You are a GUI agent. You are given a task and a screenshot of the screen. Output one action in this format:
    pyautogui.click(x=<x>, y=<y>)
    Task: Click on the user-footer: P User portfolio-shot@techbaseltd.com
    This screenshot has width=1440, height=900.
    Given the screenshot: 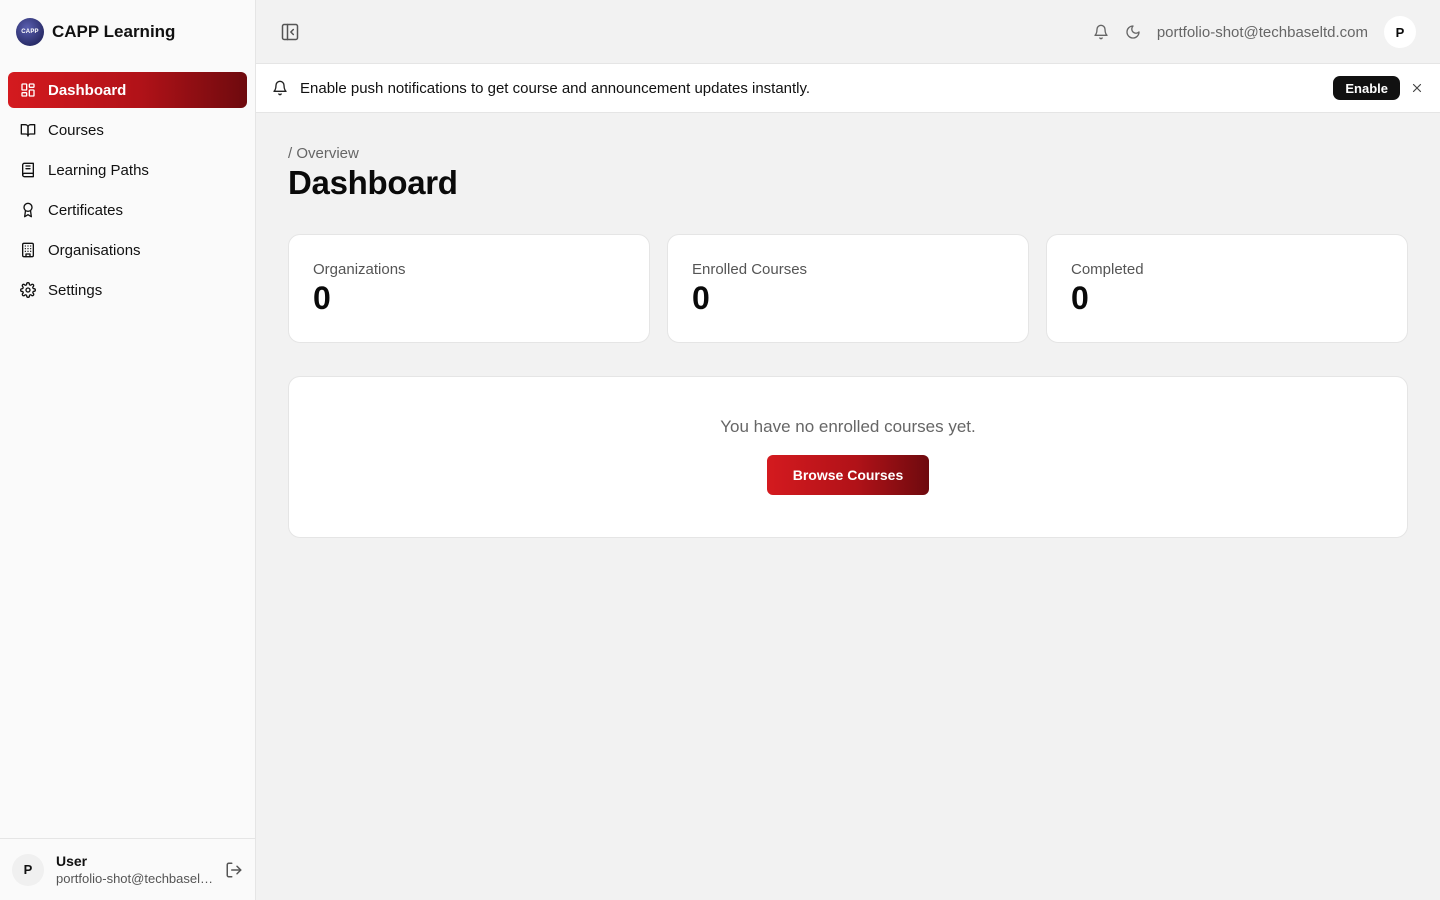 What is the action you would take?
    pyautogui.click(x=127, y=869)
    